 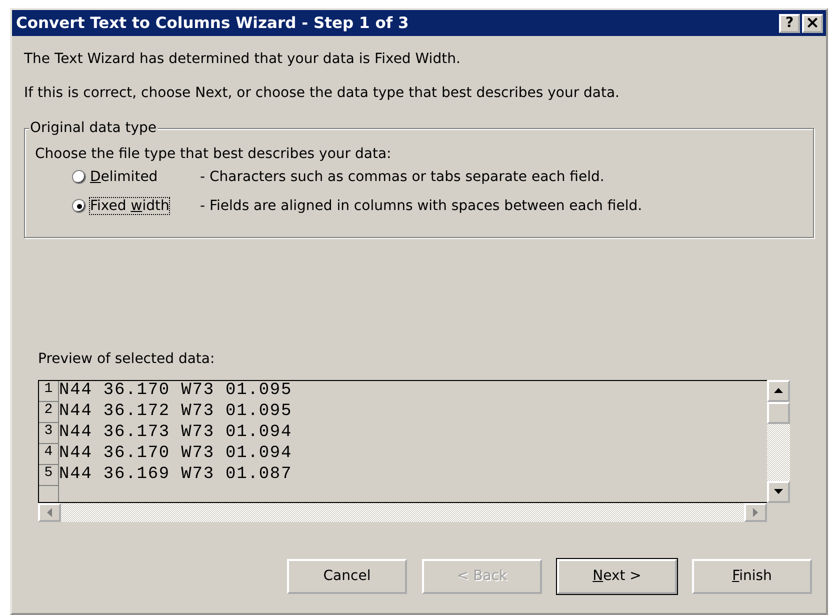 I want to click on option-label: Delimited, so click(x=124, y=176).